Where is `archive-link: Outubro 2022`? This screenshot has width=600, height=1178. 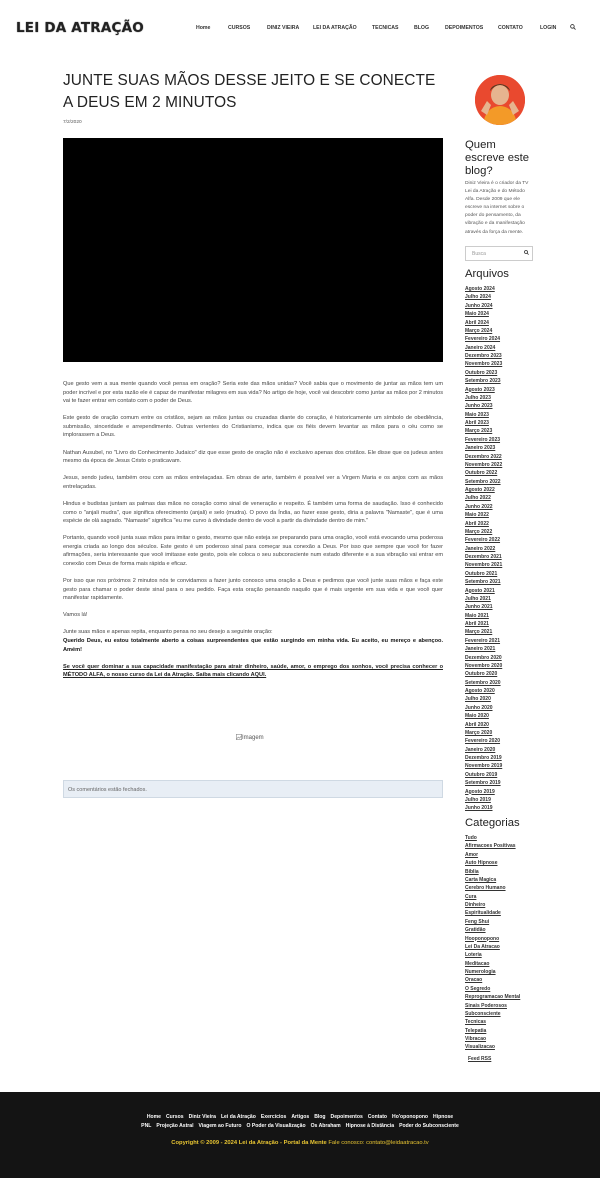
archive-link: Outubro 2022 is located at coordinates (483, 473).